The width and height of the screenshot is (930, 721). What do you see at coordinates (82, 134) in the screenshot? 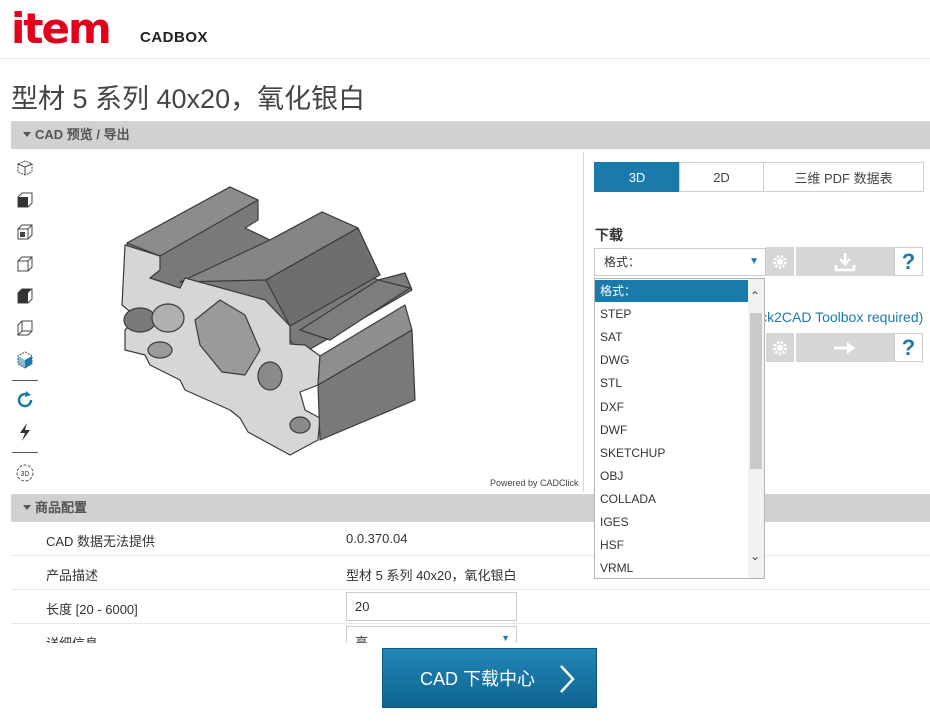
I see `cad-section-title: CAD 预览 / 导出` at bounding box center [82, 134].